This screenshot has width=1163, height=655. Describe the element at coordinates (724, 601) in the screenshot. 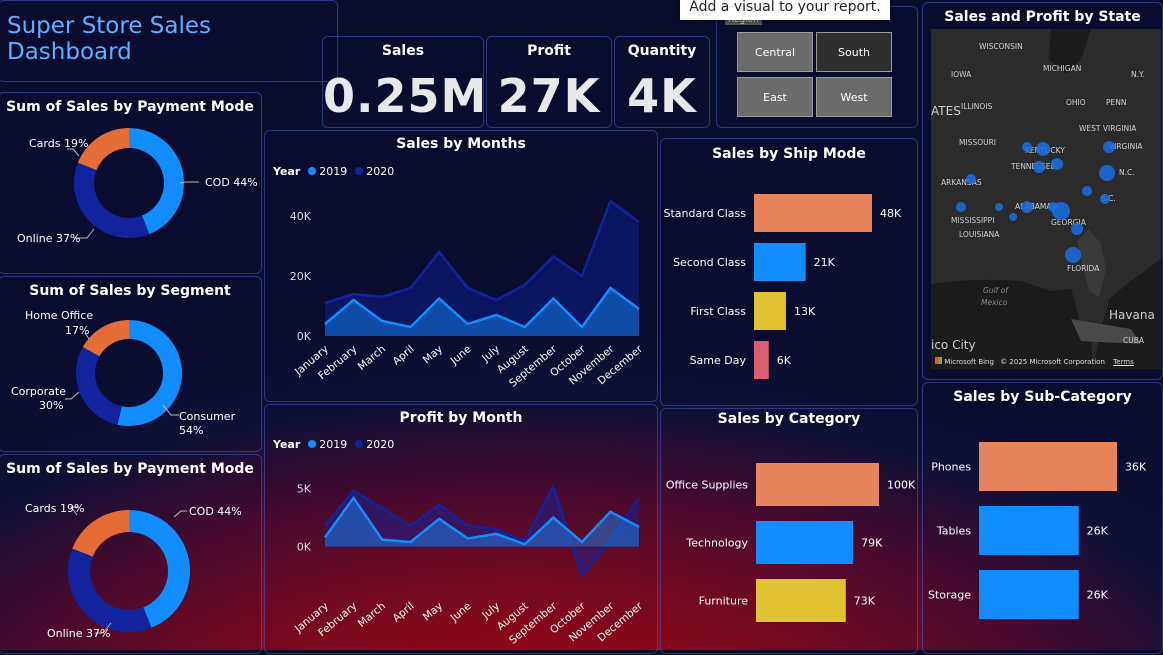

I see `bar-category-label: Furniture` at that location.